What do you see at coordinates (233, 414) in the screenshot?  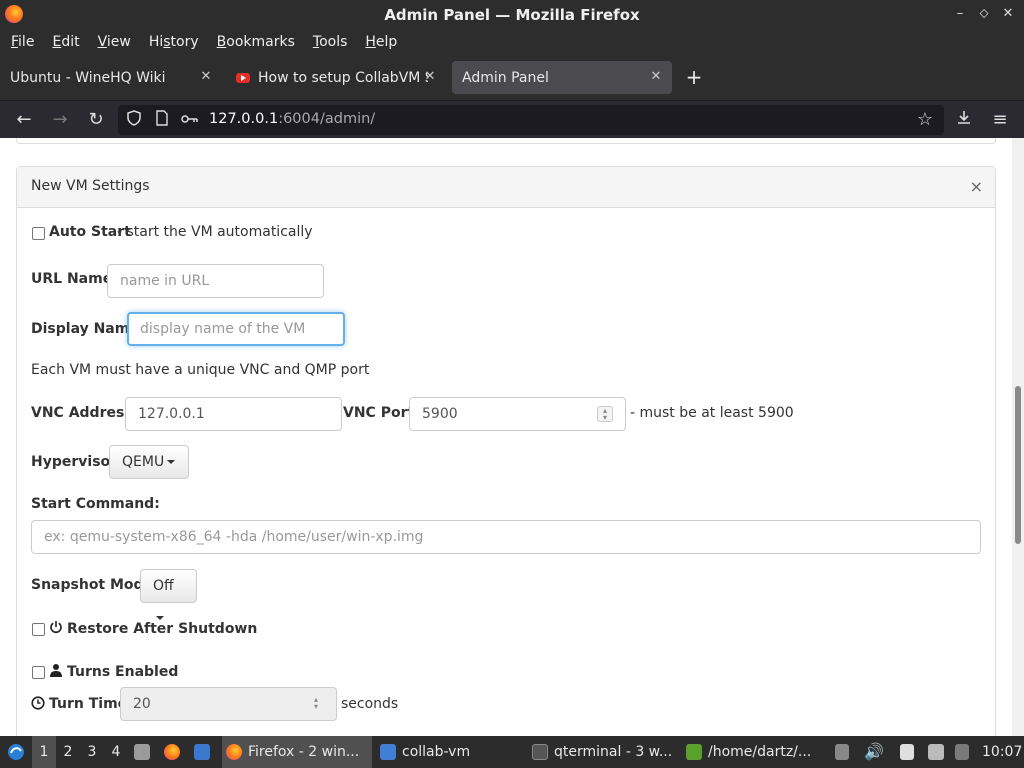 I see `vnc-address-input: 127.0.0.1` at bounding box center [233, 414].